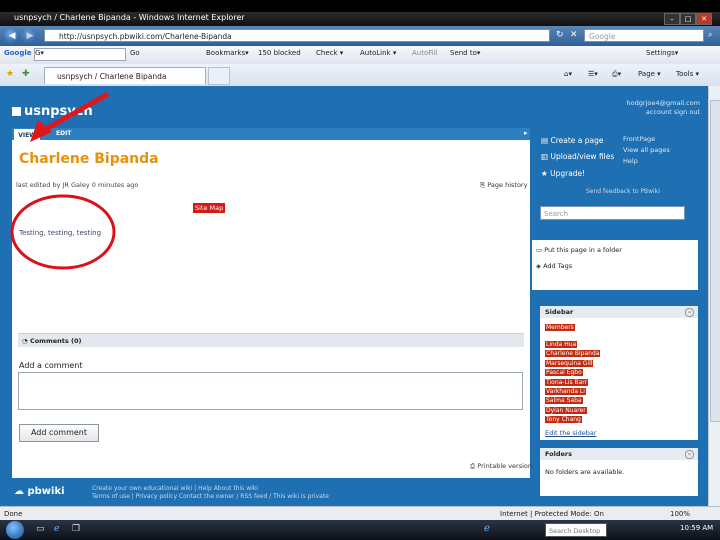  I want to click on upgrade-link: ★ Upgrade!, so click(563, 173).